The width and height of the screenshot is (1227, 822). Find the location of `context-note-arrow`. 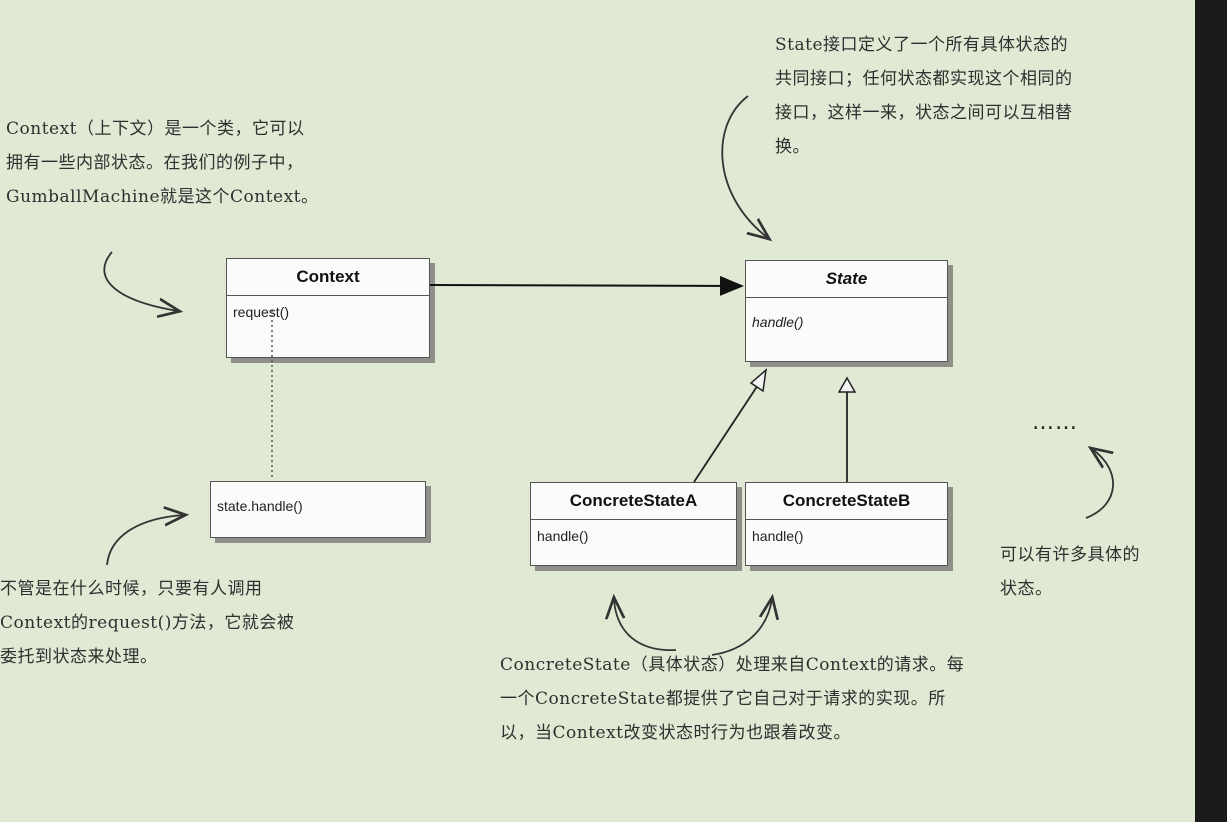

context-note-arrow is located at coordinates (140, 281).